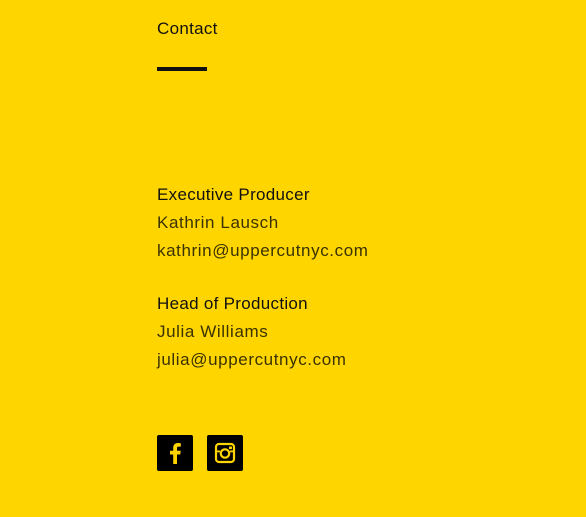  Describe the element at coordinates (232, 303) in the screenshot. I see `contact-role: Head of Production` at that location.